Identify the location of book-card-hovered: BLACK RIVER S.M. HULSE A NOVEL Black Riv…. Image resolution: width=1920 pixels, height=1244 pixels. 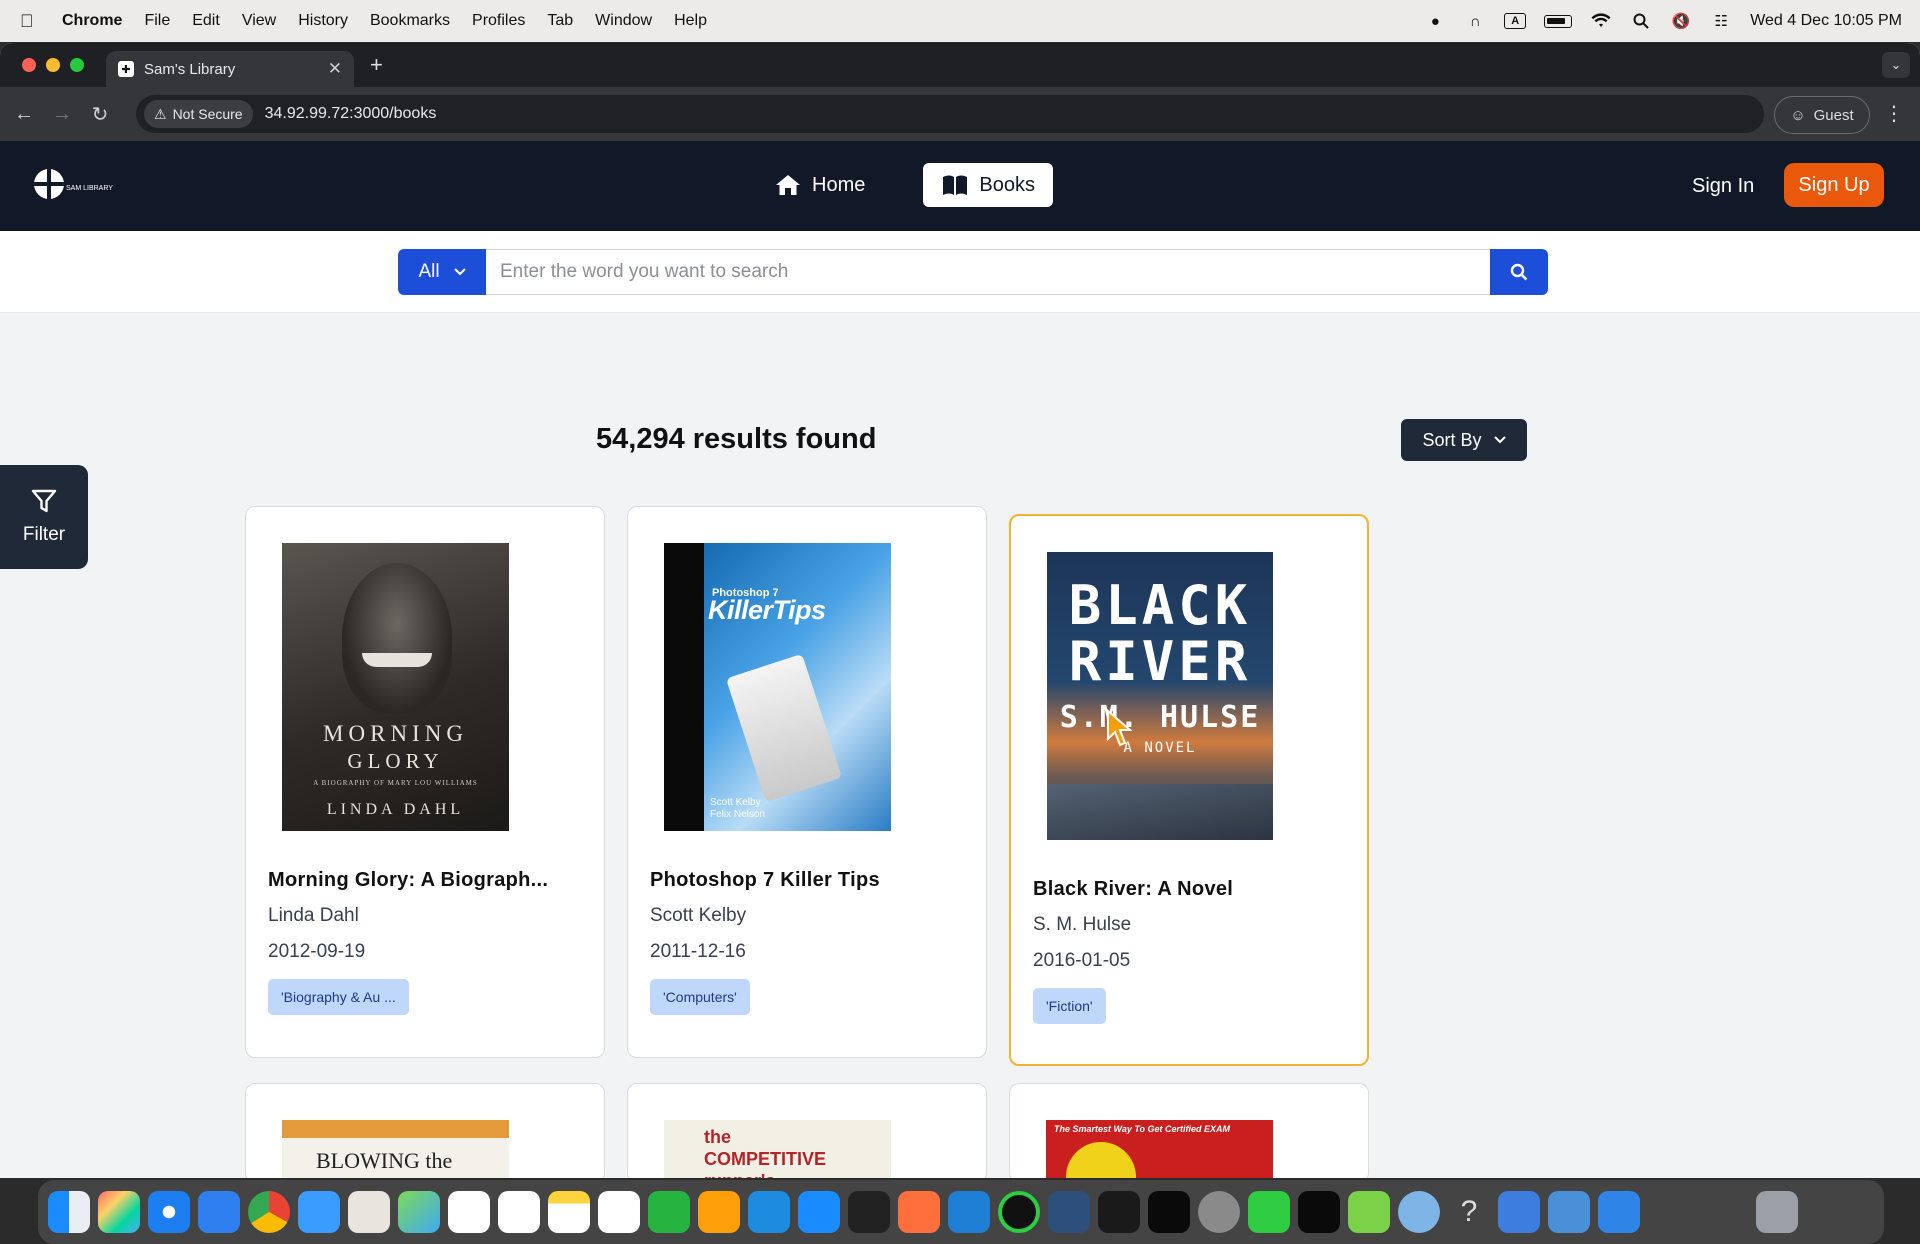
(1189, 790).